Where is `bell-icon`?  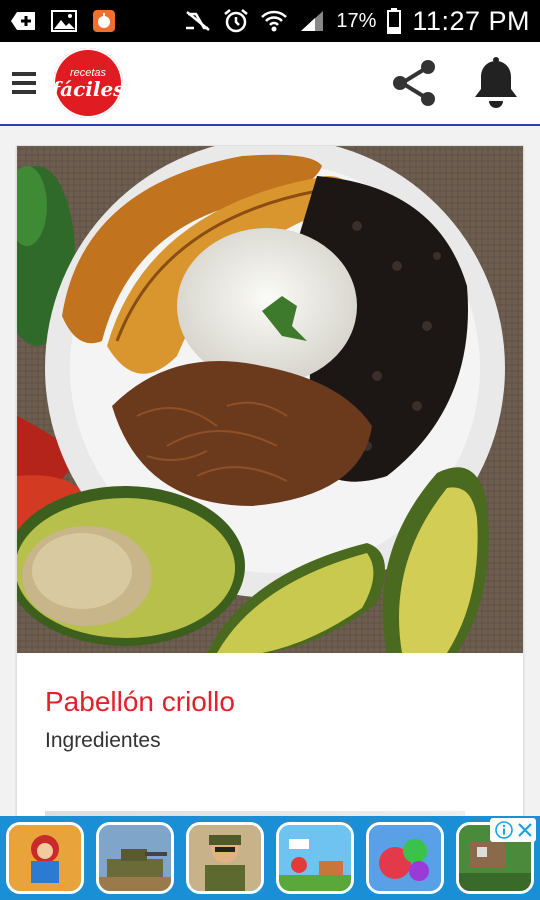 bell-icon is located at coordinates (496, 82).